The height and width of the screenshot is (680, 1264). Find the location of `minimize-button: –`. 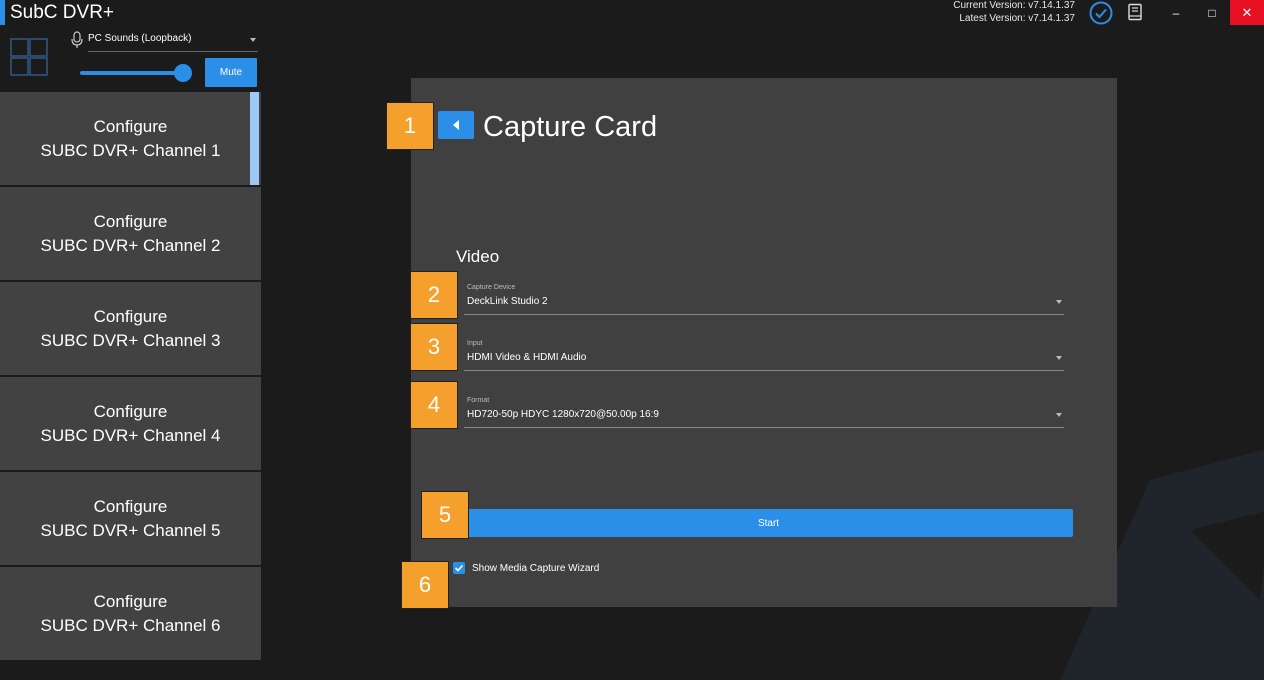

minimize-button: – is located at coordinates (1176, 12).